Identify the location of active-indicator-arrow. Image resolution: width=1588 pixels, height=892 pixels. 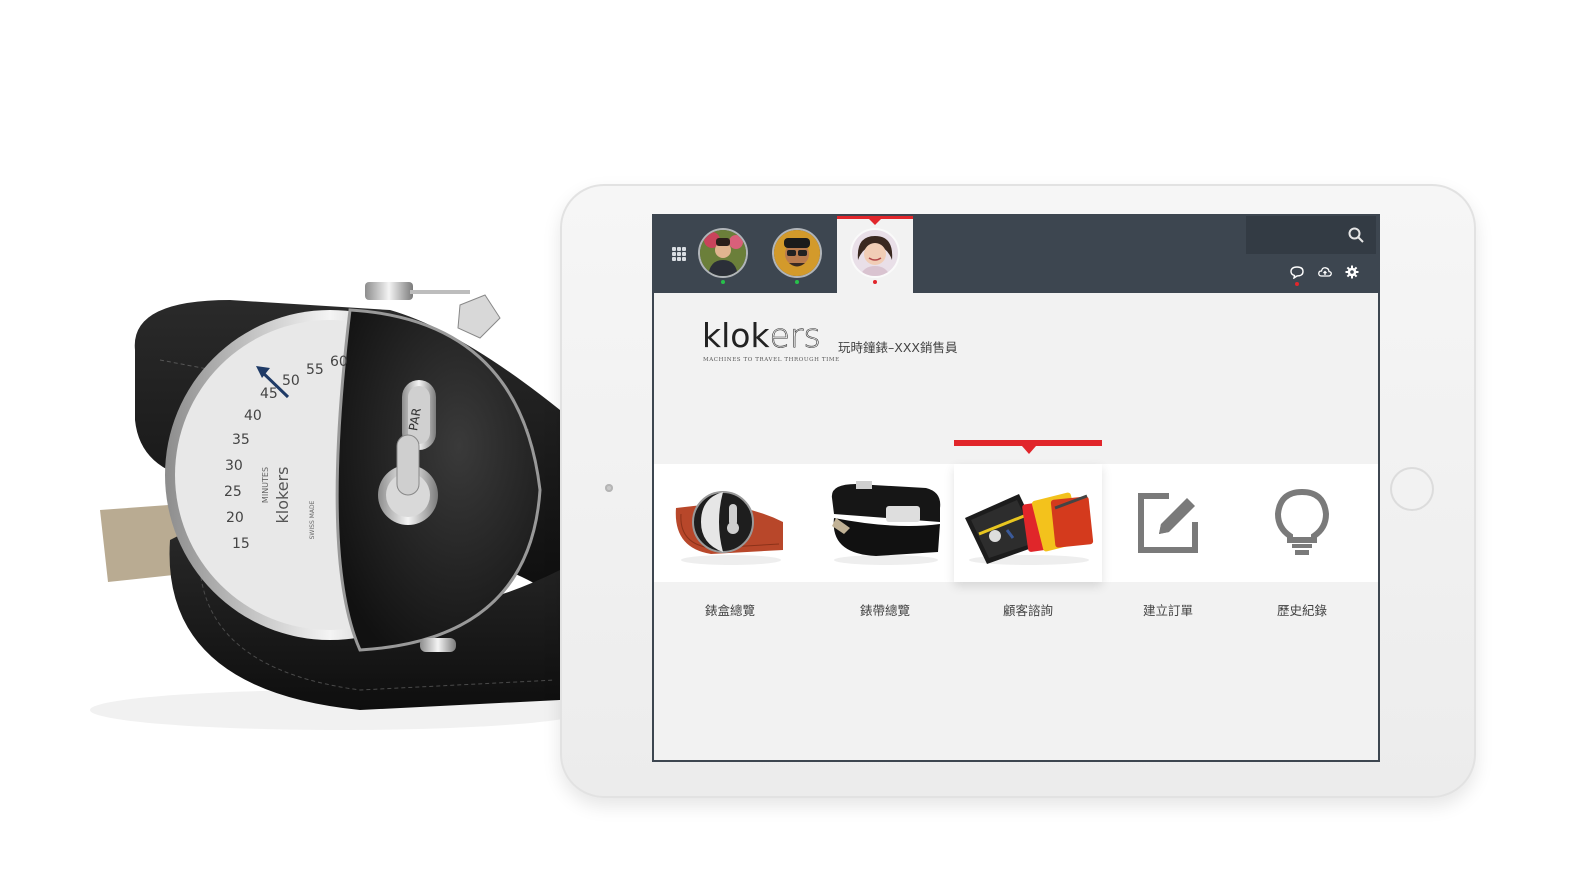
(1029, 450).